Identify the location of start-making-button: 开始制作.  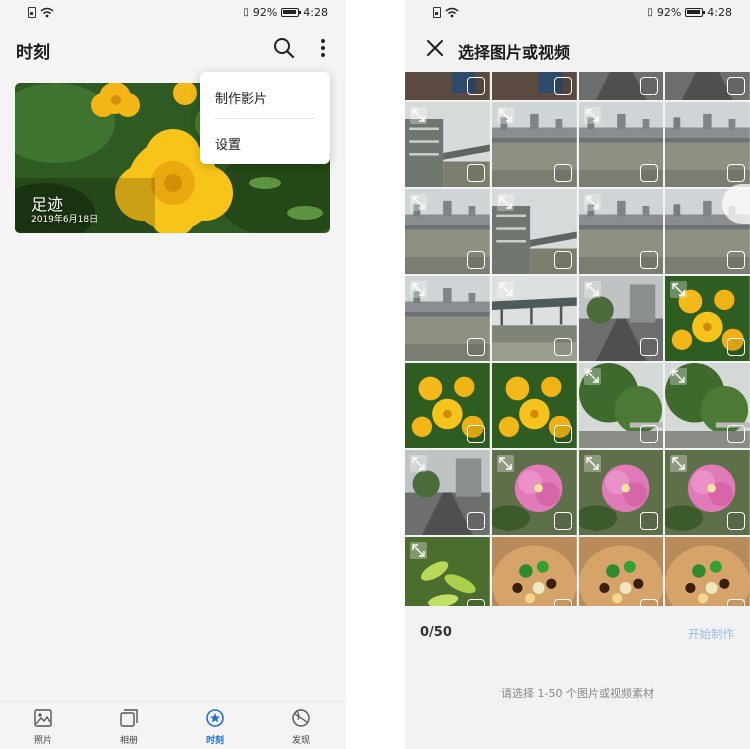
(711, 634).